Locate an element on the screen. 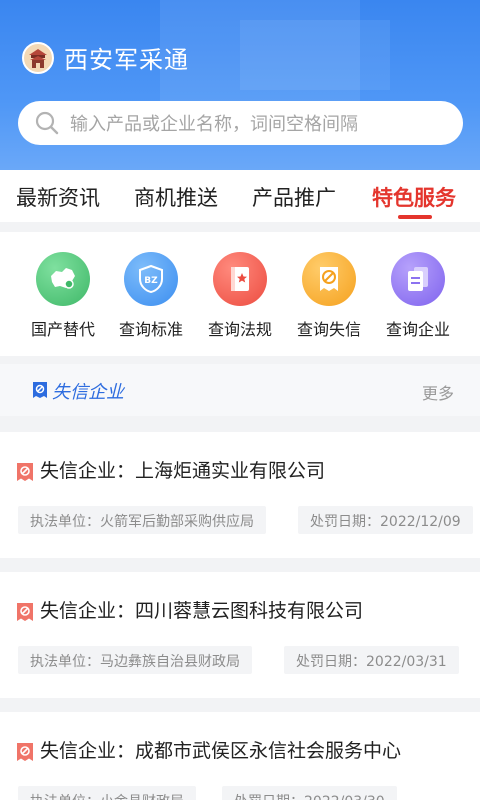  quick-action-label: 国产替代 is located at coordinates (62, 329).